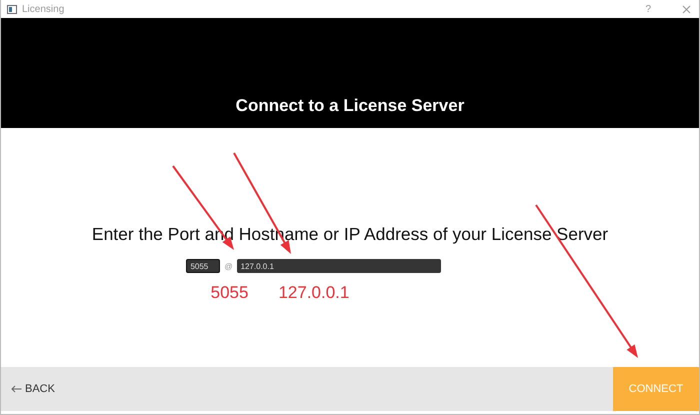 The height and width of the screenshot is (415, 700). I want to click on port-field: 5055, so click(203, 266).